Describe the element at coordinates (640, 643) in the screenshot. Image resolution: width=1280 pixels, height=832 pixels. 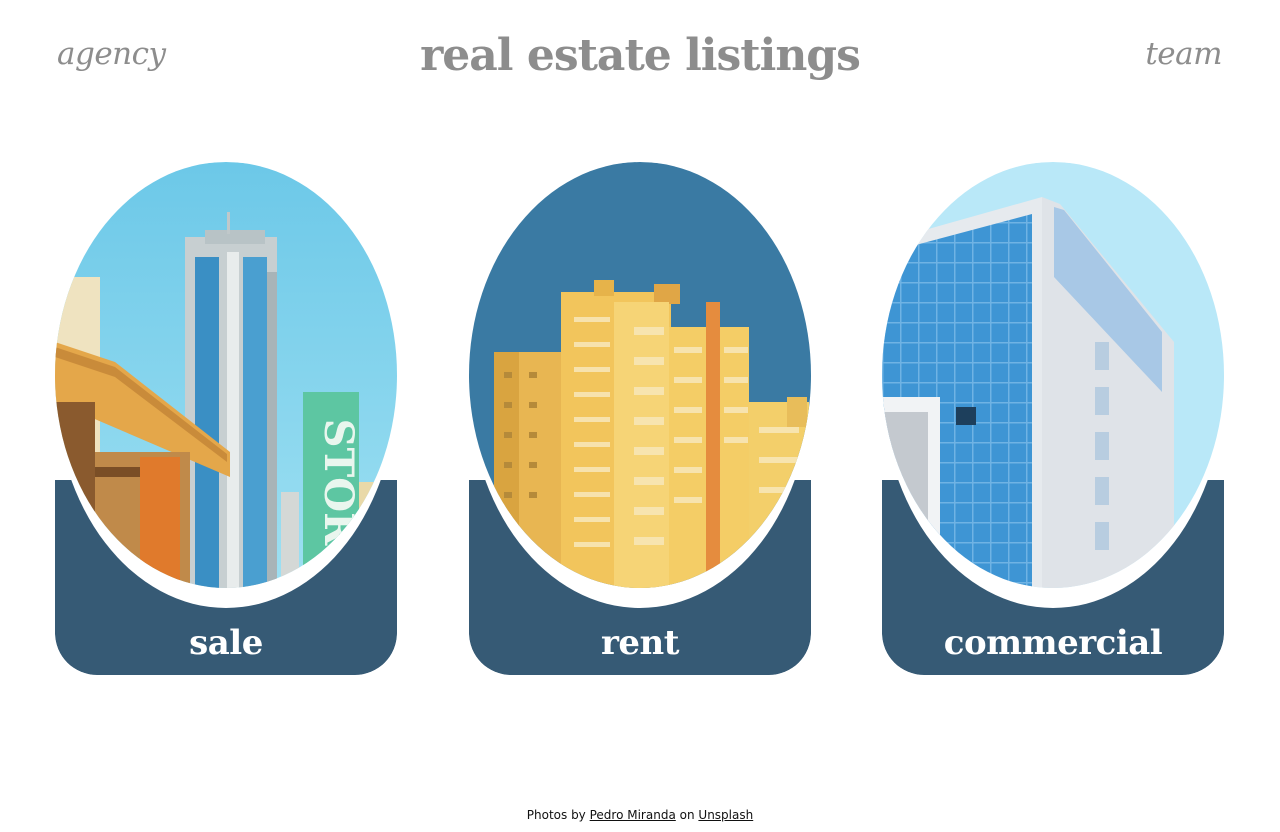
I see `card-label-rent: rent` at that location.